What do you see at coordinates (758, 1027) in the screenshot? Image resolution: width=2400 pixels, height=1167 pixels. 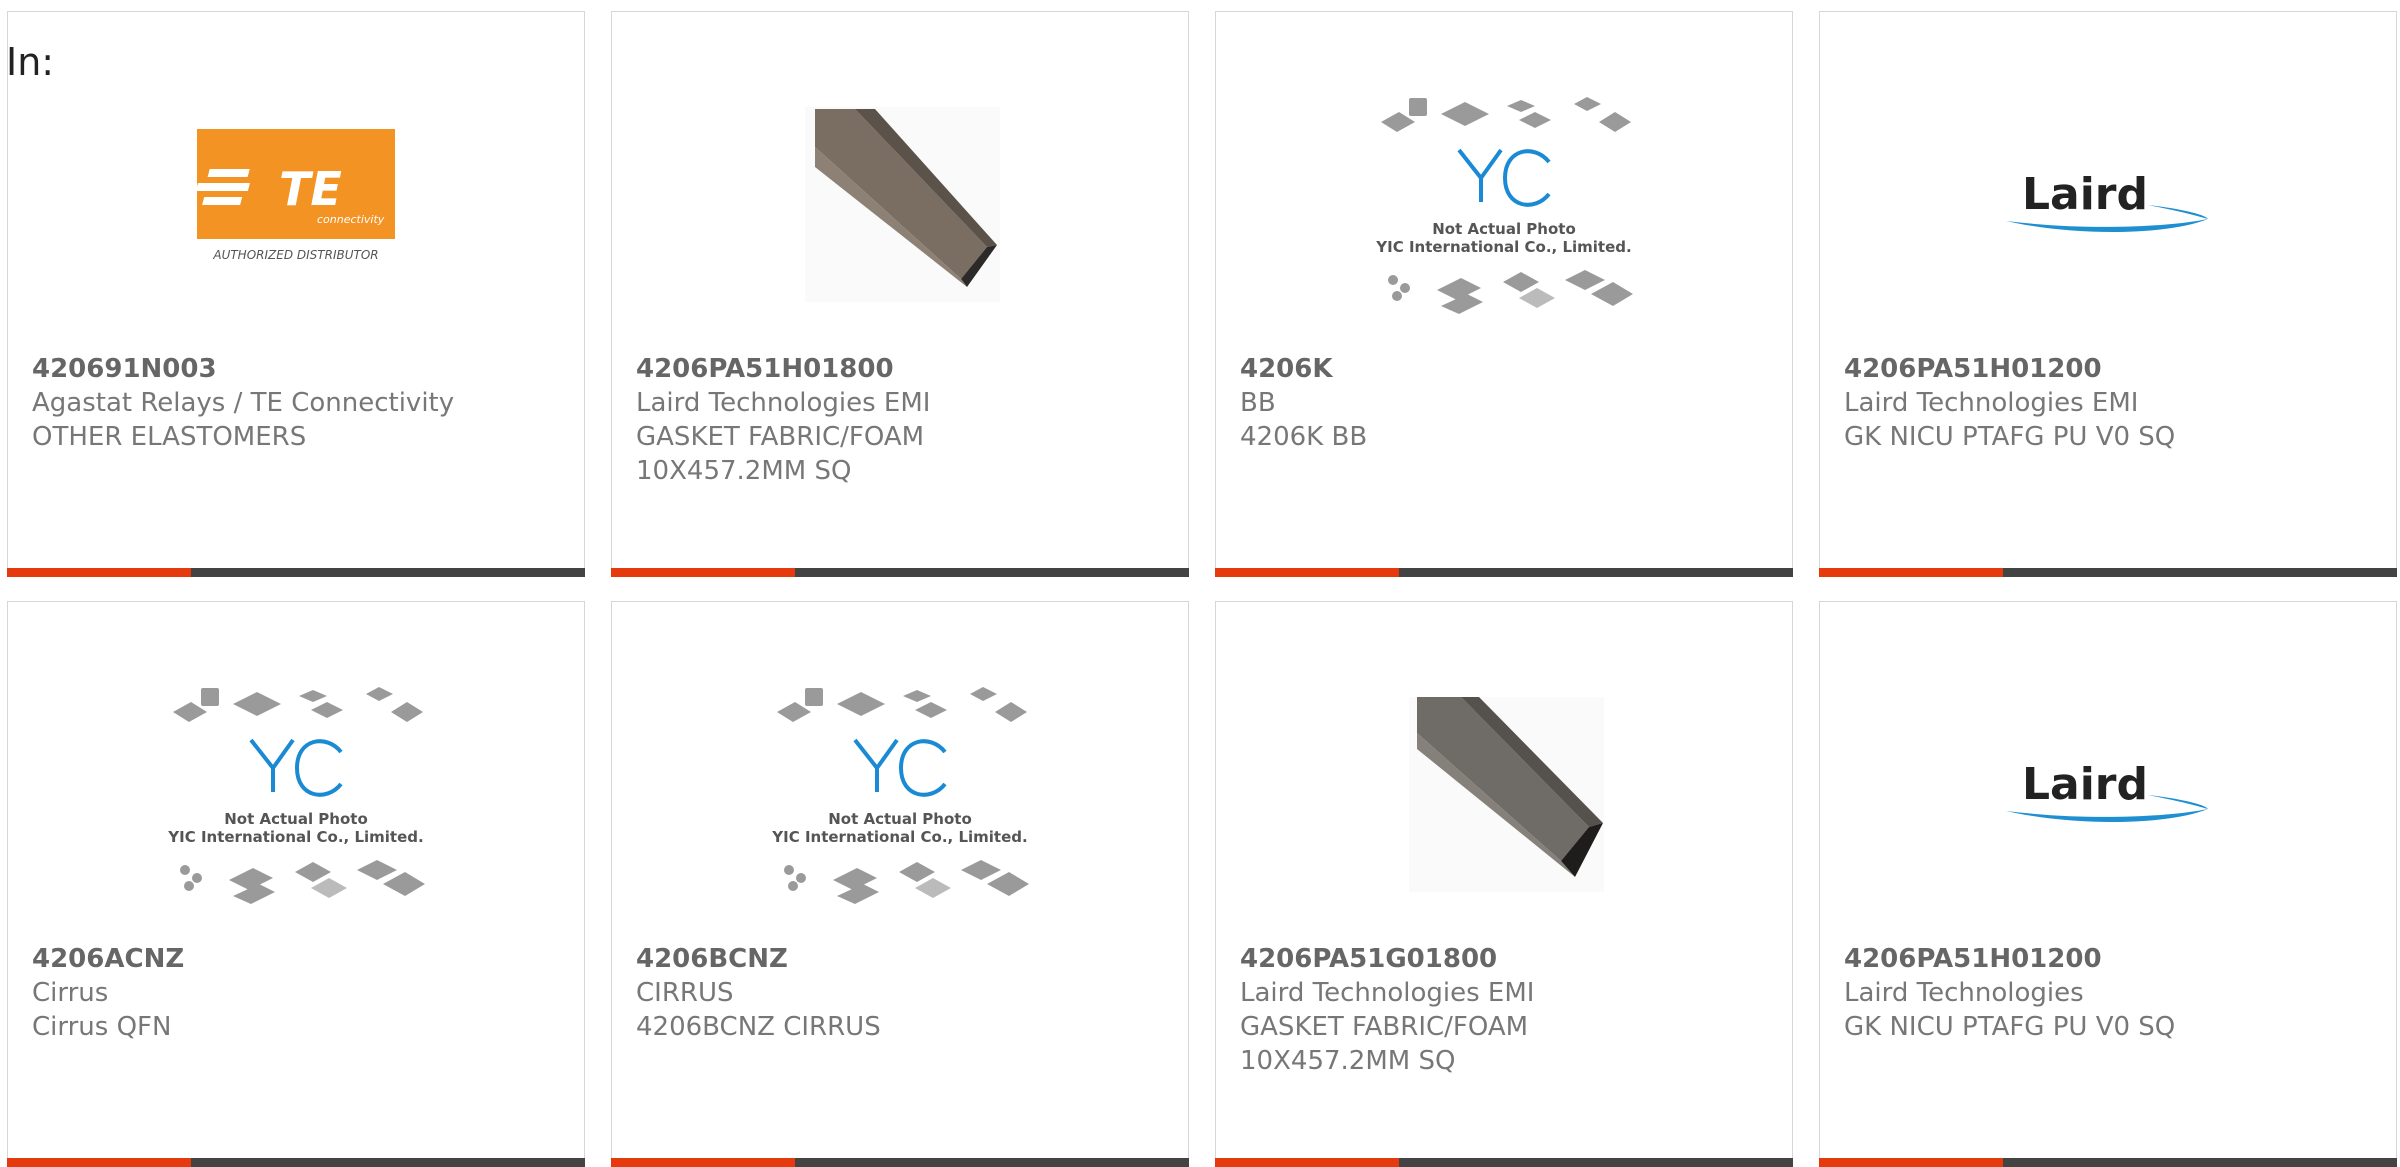 I see `description-line: 4206BCNZ CIRRUS` at bounding box center [758, 1027].